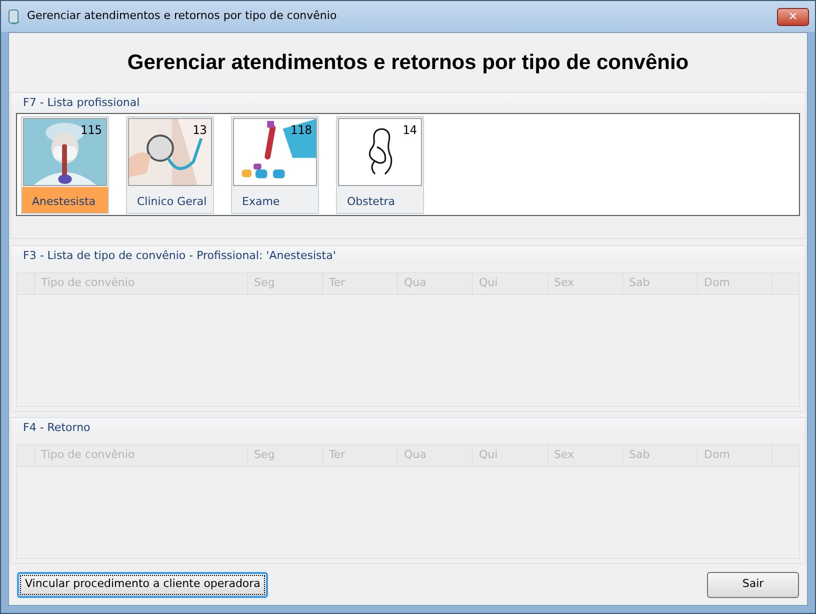 Image resolution: width=816 pixels, height=614 pixels. What do you see at coordinates (172, 202) in the screenshot?
I see `card-label: Clinico Geral` at bounding box center [172, 202].